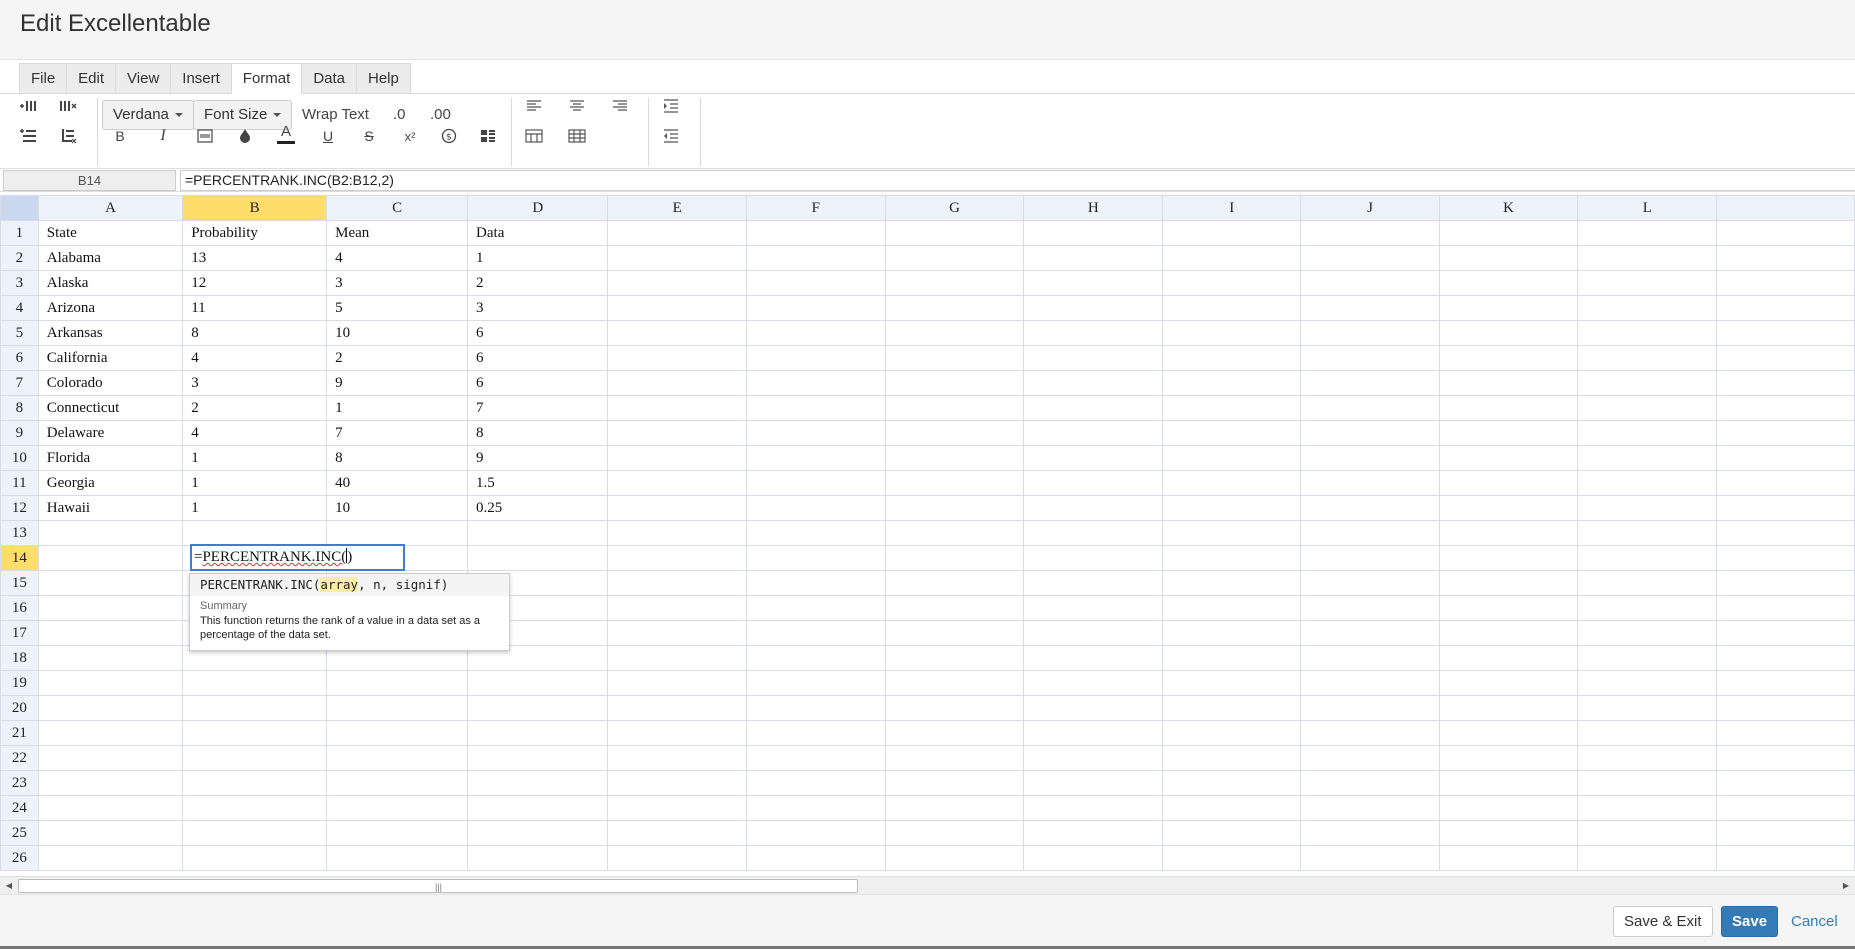 The height and width of the screenshot is (949, 1855). Describe the element at coordinates (43, 78) in the screenshot. I see `menu-tab-file: File` at that location.